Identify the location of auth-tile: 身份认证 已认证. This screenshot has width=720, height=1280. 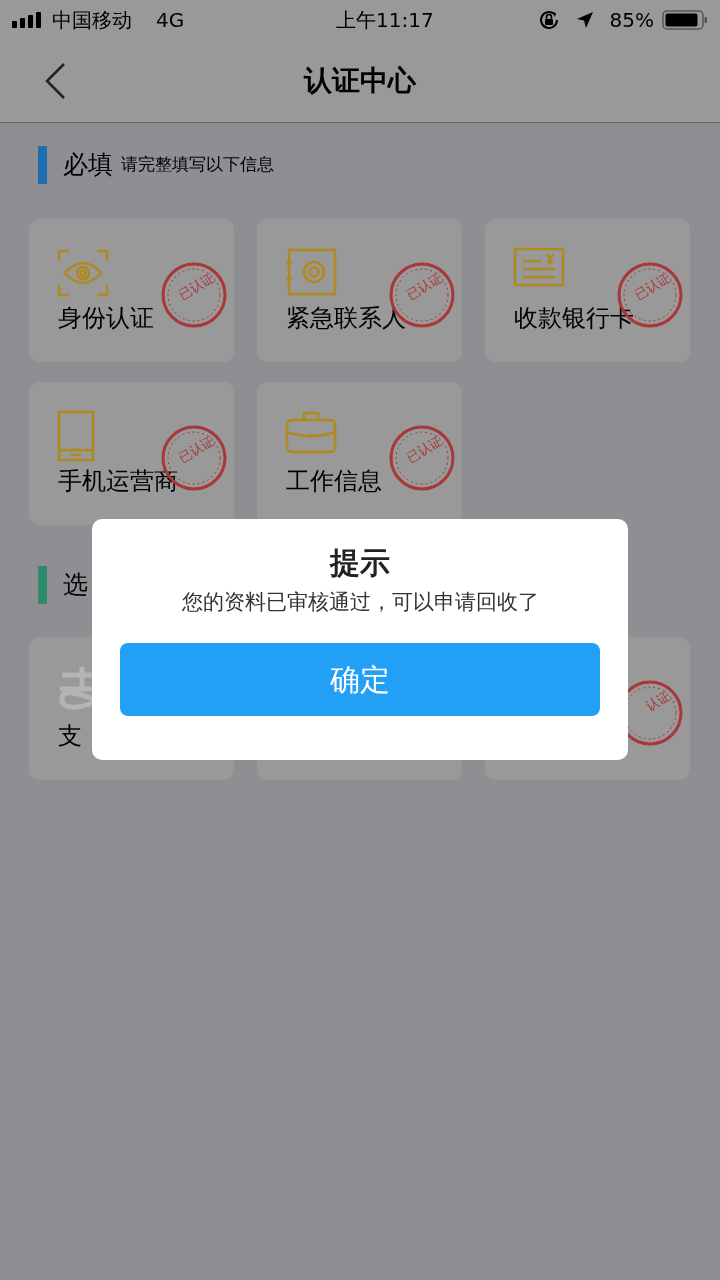
(131, 290).